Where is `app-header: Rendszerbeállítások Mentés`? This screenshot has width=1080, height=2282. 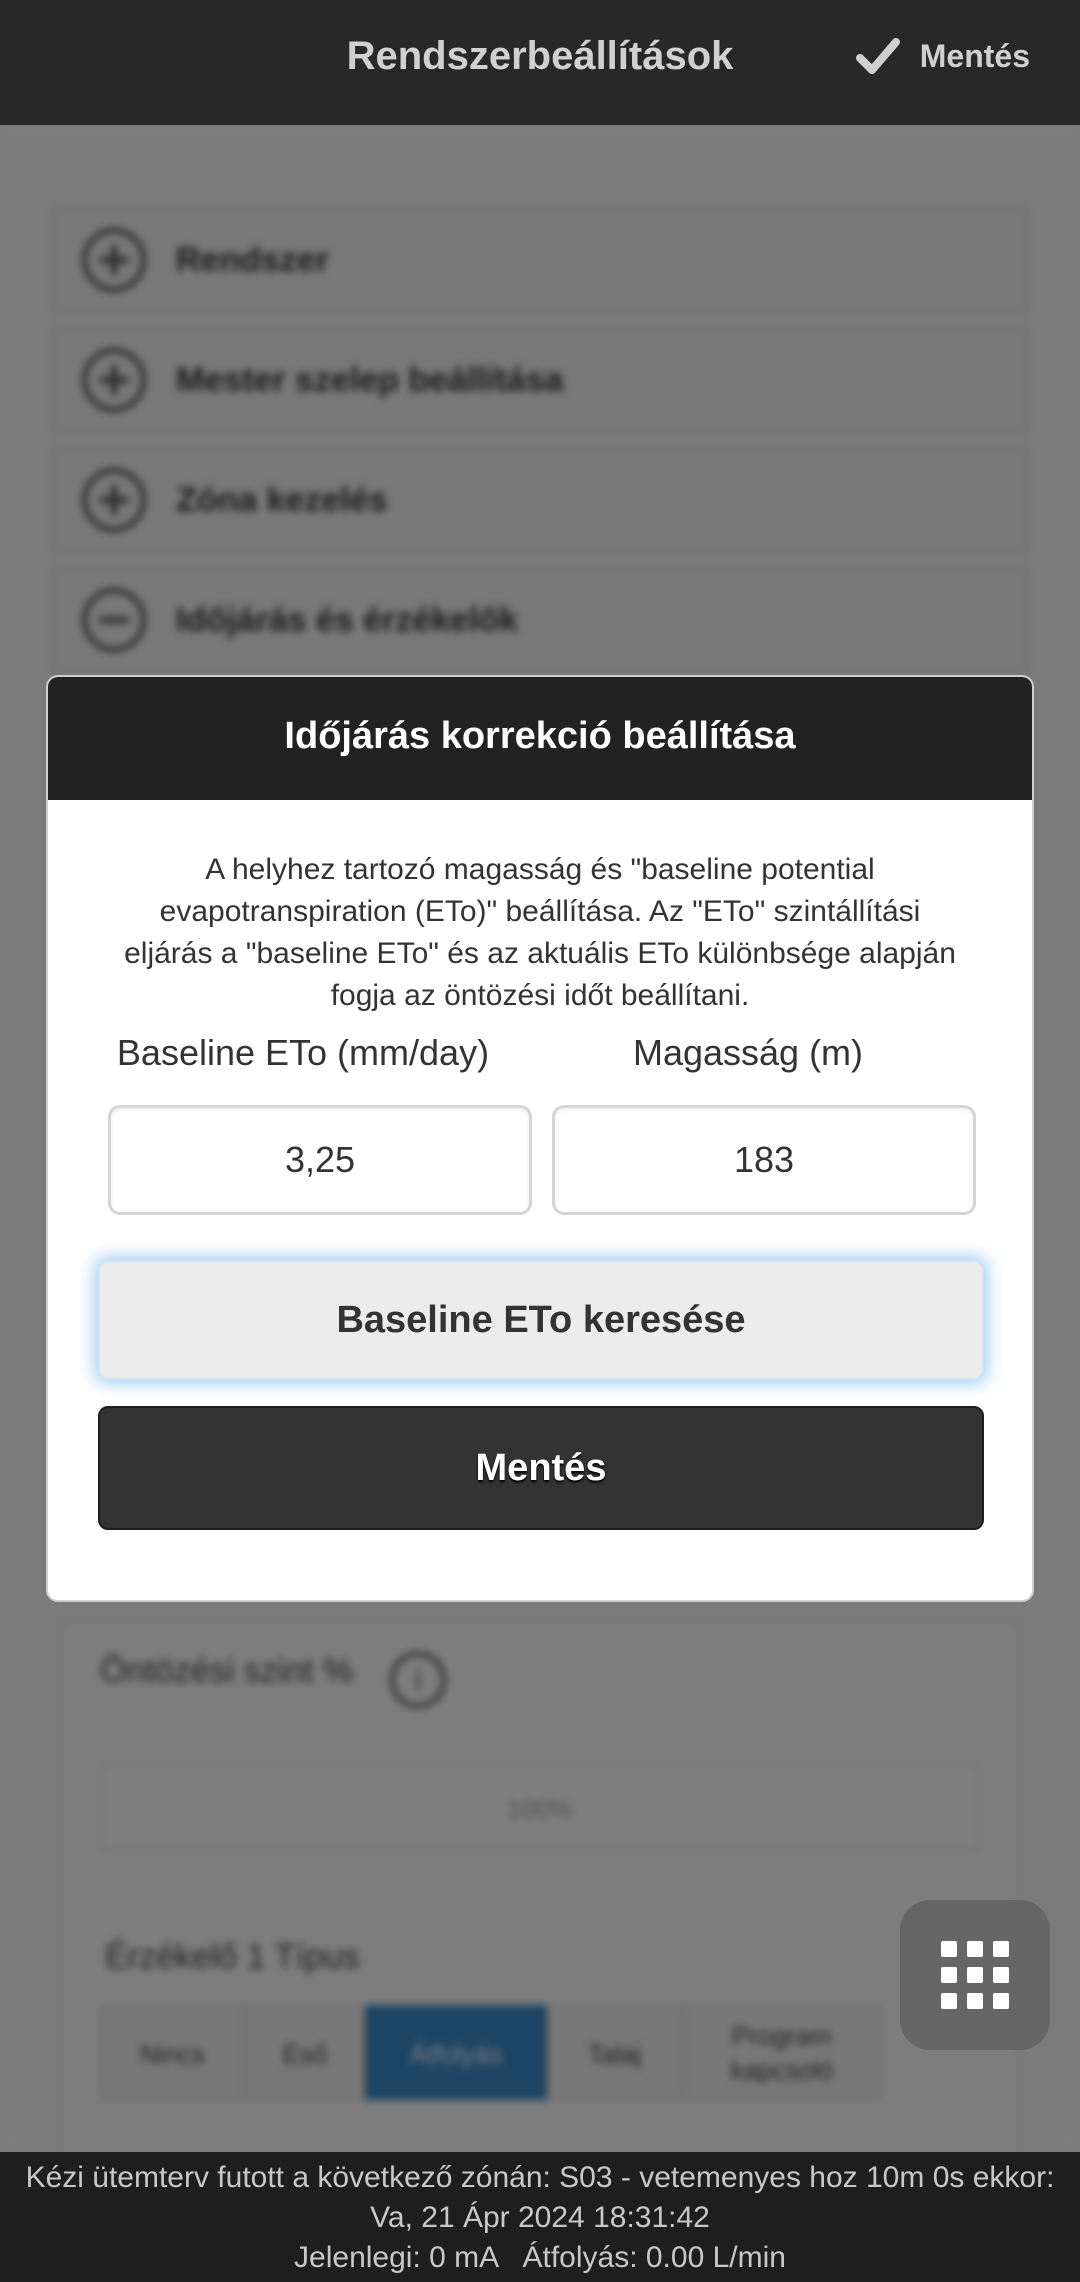 app-header: Rendszerbeállítások Mentés is located at coordinates (540, 62).